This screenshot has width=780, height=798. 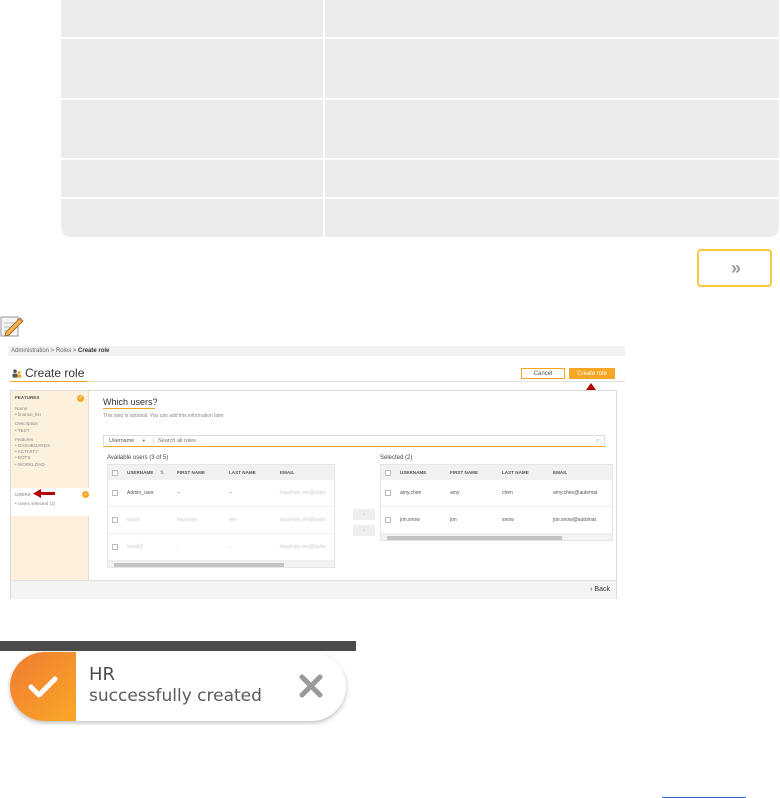 What do you see at coordinates (23, 494) in the screenshot?
I see `step-label: USERS` at bounding box center [23, 494].